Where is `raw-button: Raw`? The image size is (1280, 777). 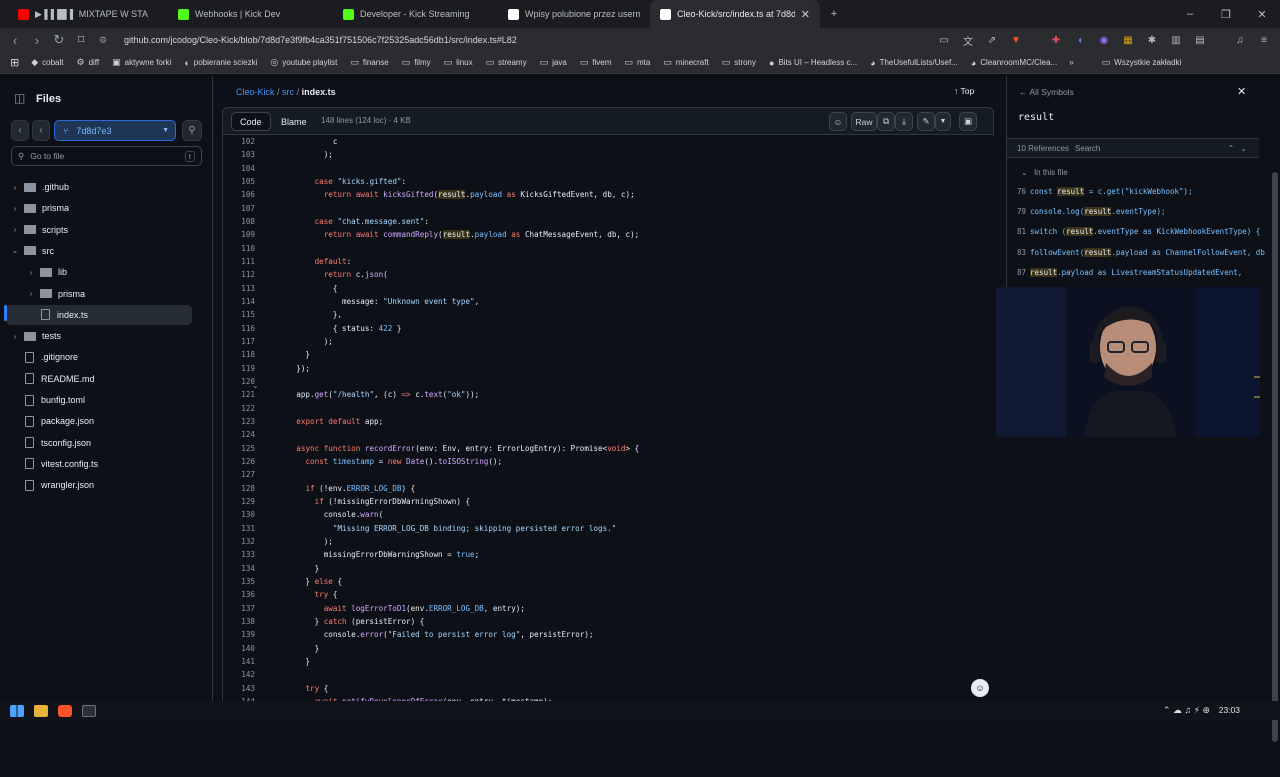
raw-button: Raw is located at coordinates (864, 121).